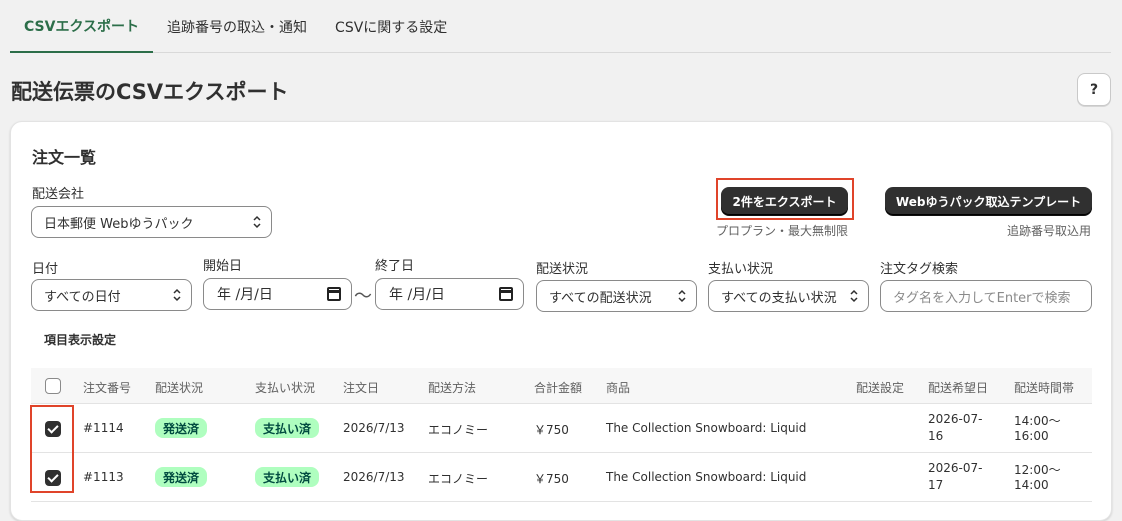 The height and width of the screenshot is (521, 1122). What do you see at coordinates (150, 92) in the screenshot?
I see `page-title: 配送伝票のCSVエクスポート` at bounding box center [150, 92].